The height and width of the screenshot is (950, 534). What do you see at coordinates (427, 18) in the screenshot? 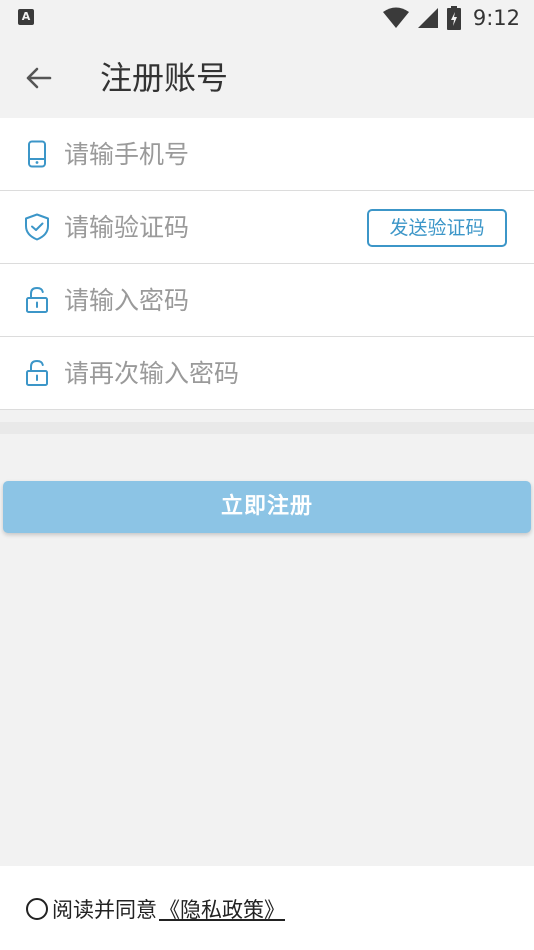
I see `signal-icon` at bounding box center [427, 18].